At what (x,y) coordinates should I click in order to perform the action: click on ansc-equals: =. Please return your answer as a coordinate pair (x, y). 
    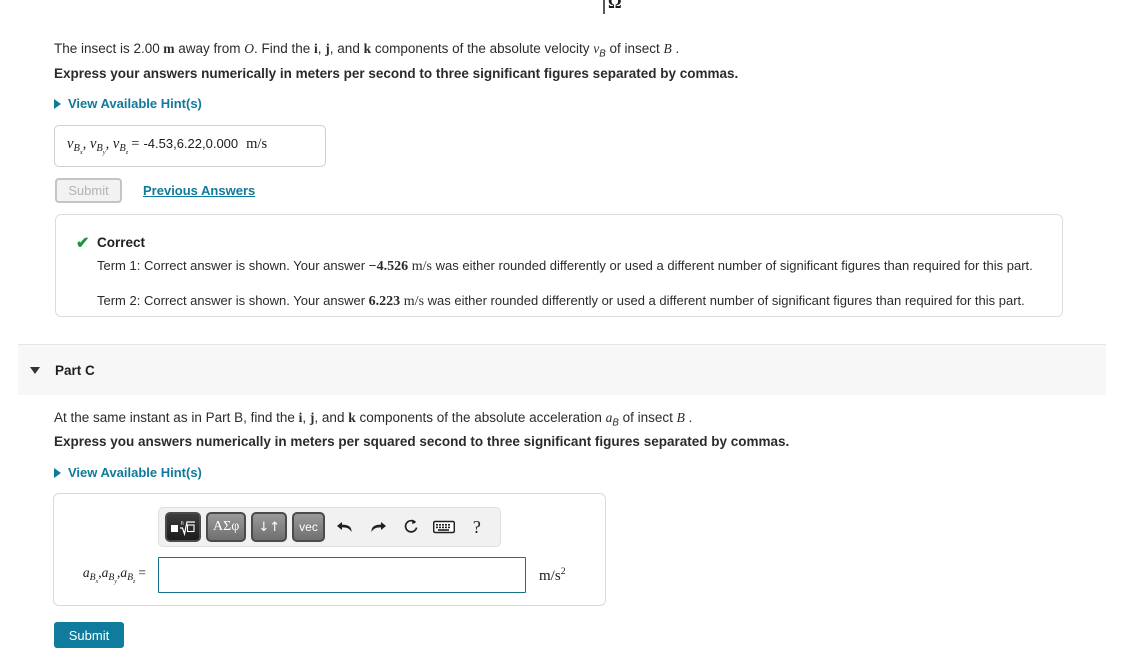
    Looking at the image, I should click on (142, 572).